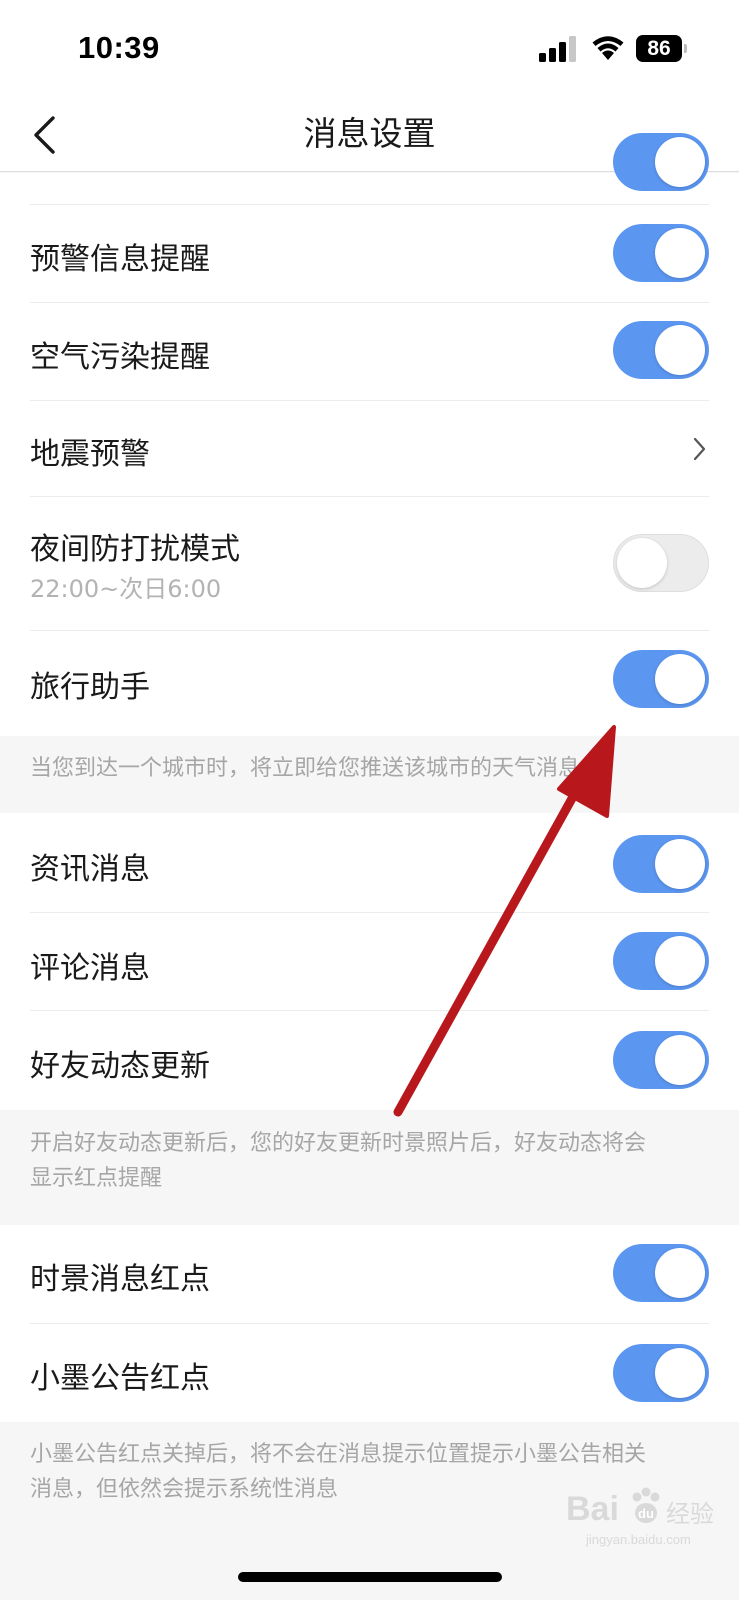  What do you see at coordinates (44, 135) in the screenshot?
I see `chevron-left-icon` at bounding box center [44, 135].